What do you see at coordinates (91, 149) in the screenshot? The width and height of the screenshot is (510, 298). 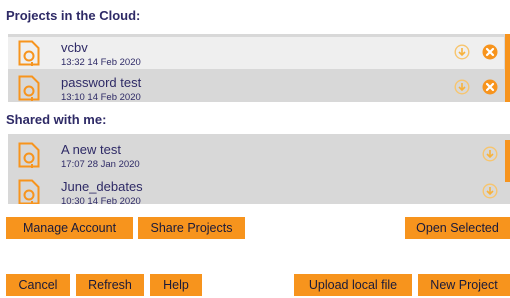 I see `project-name: A new test` at bounding box center [91, 149].